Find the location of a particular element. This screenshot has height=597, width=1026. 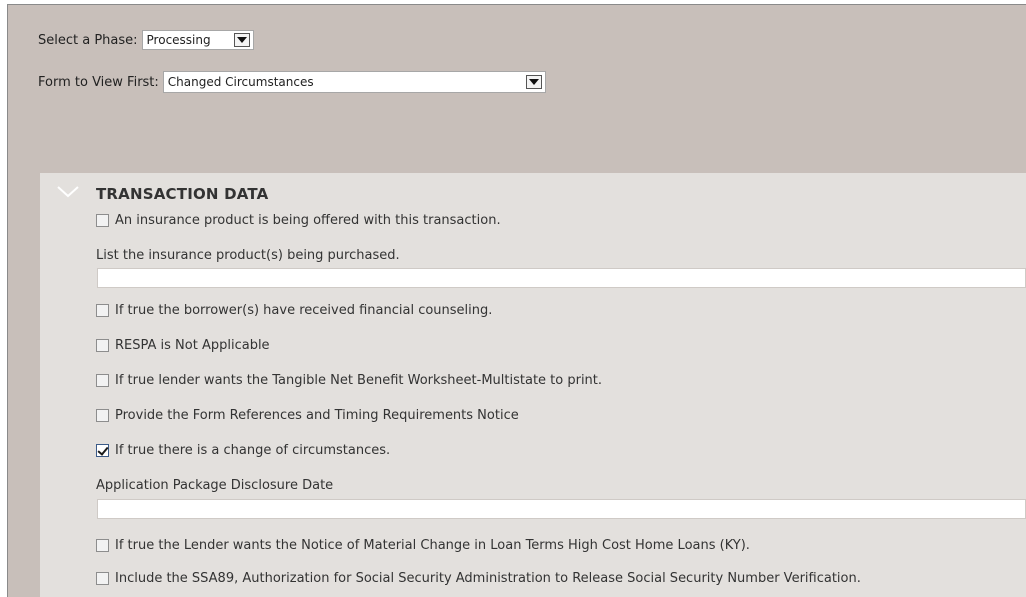

respa-row: RESPA is Not Applicable is located at coordinates (183, 345).